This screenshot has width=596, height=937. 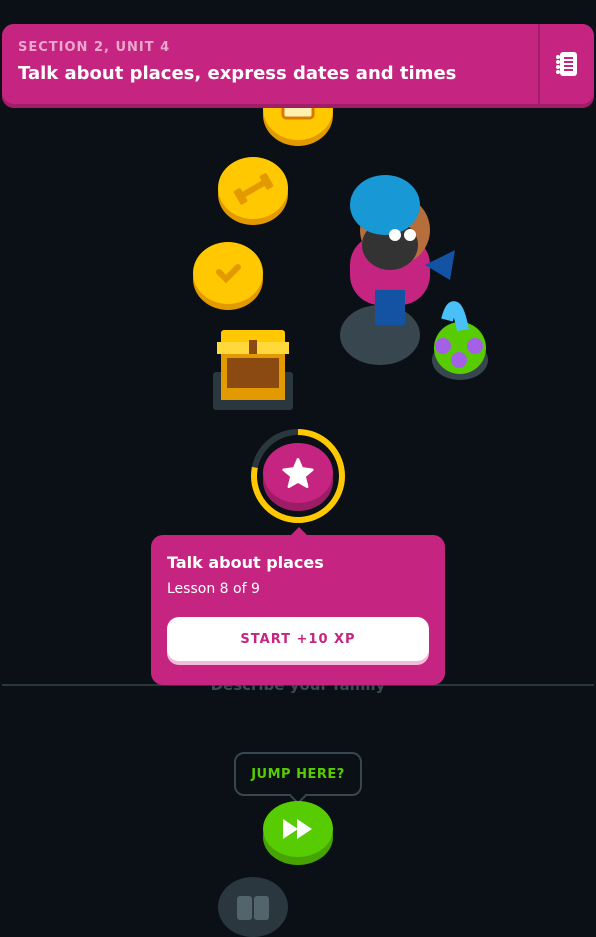 I want to click on treasure-chest-node, so click(x=253, y=366).